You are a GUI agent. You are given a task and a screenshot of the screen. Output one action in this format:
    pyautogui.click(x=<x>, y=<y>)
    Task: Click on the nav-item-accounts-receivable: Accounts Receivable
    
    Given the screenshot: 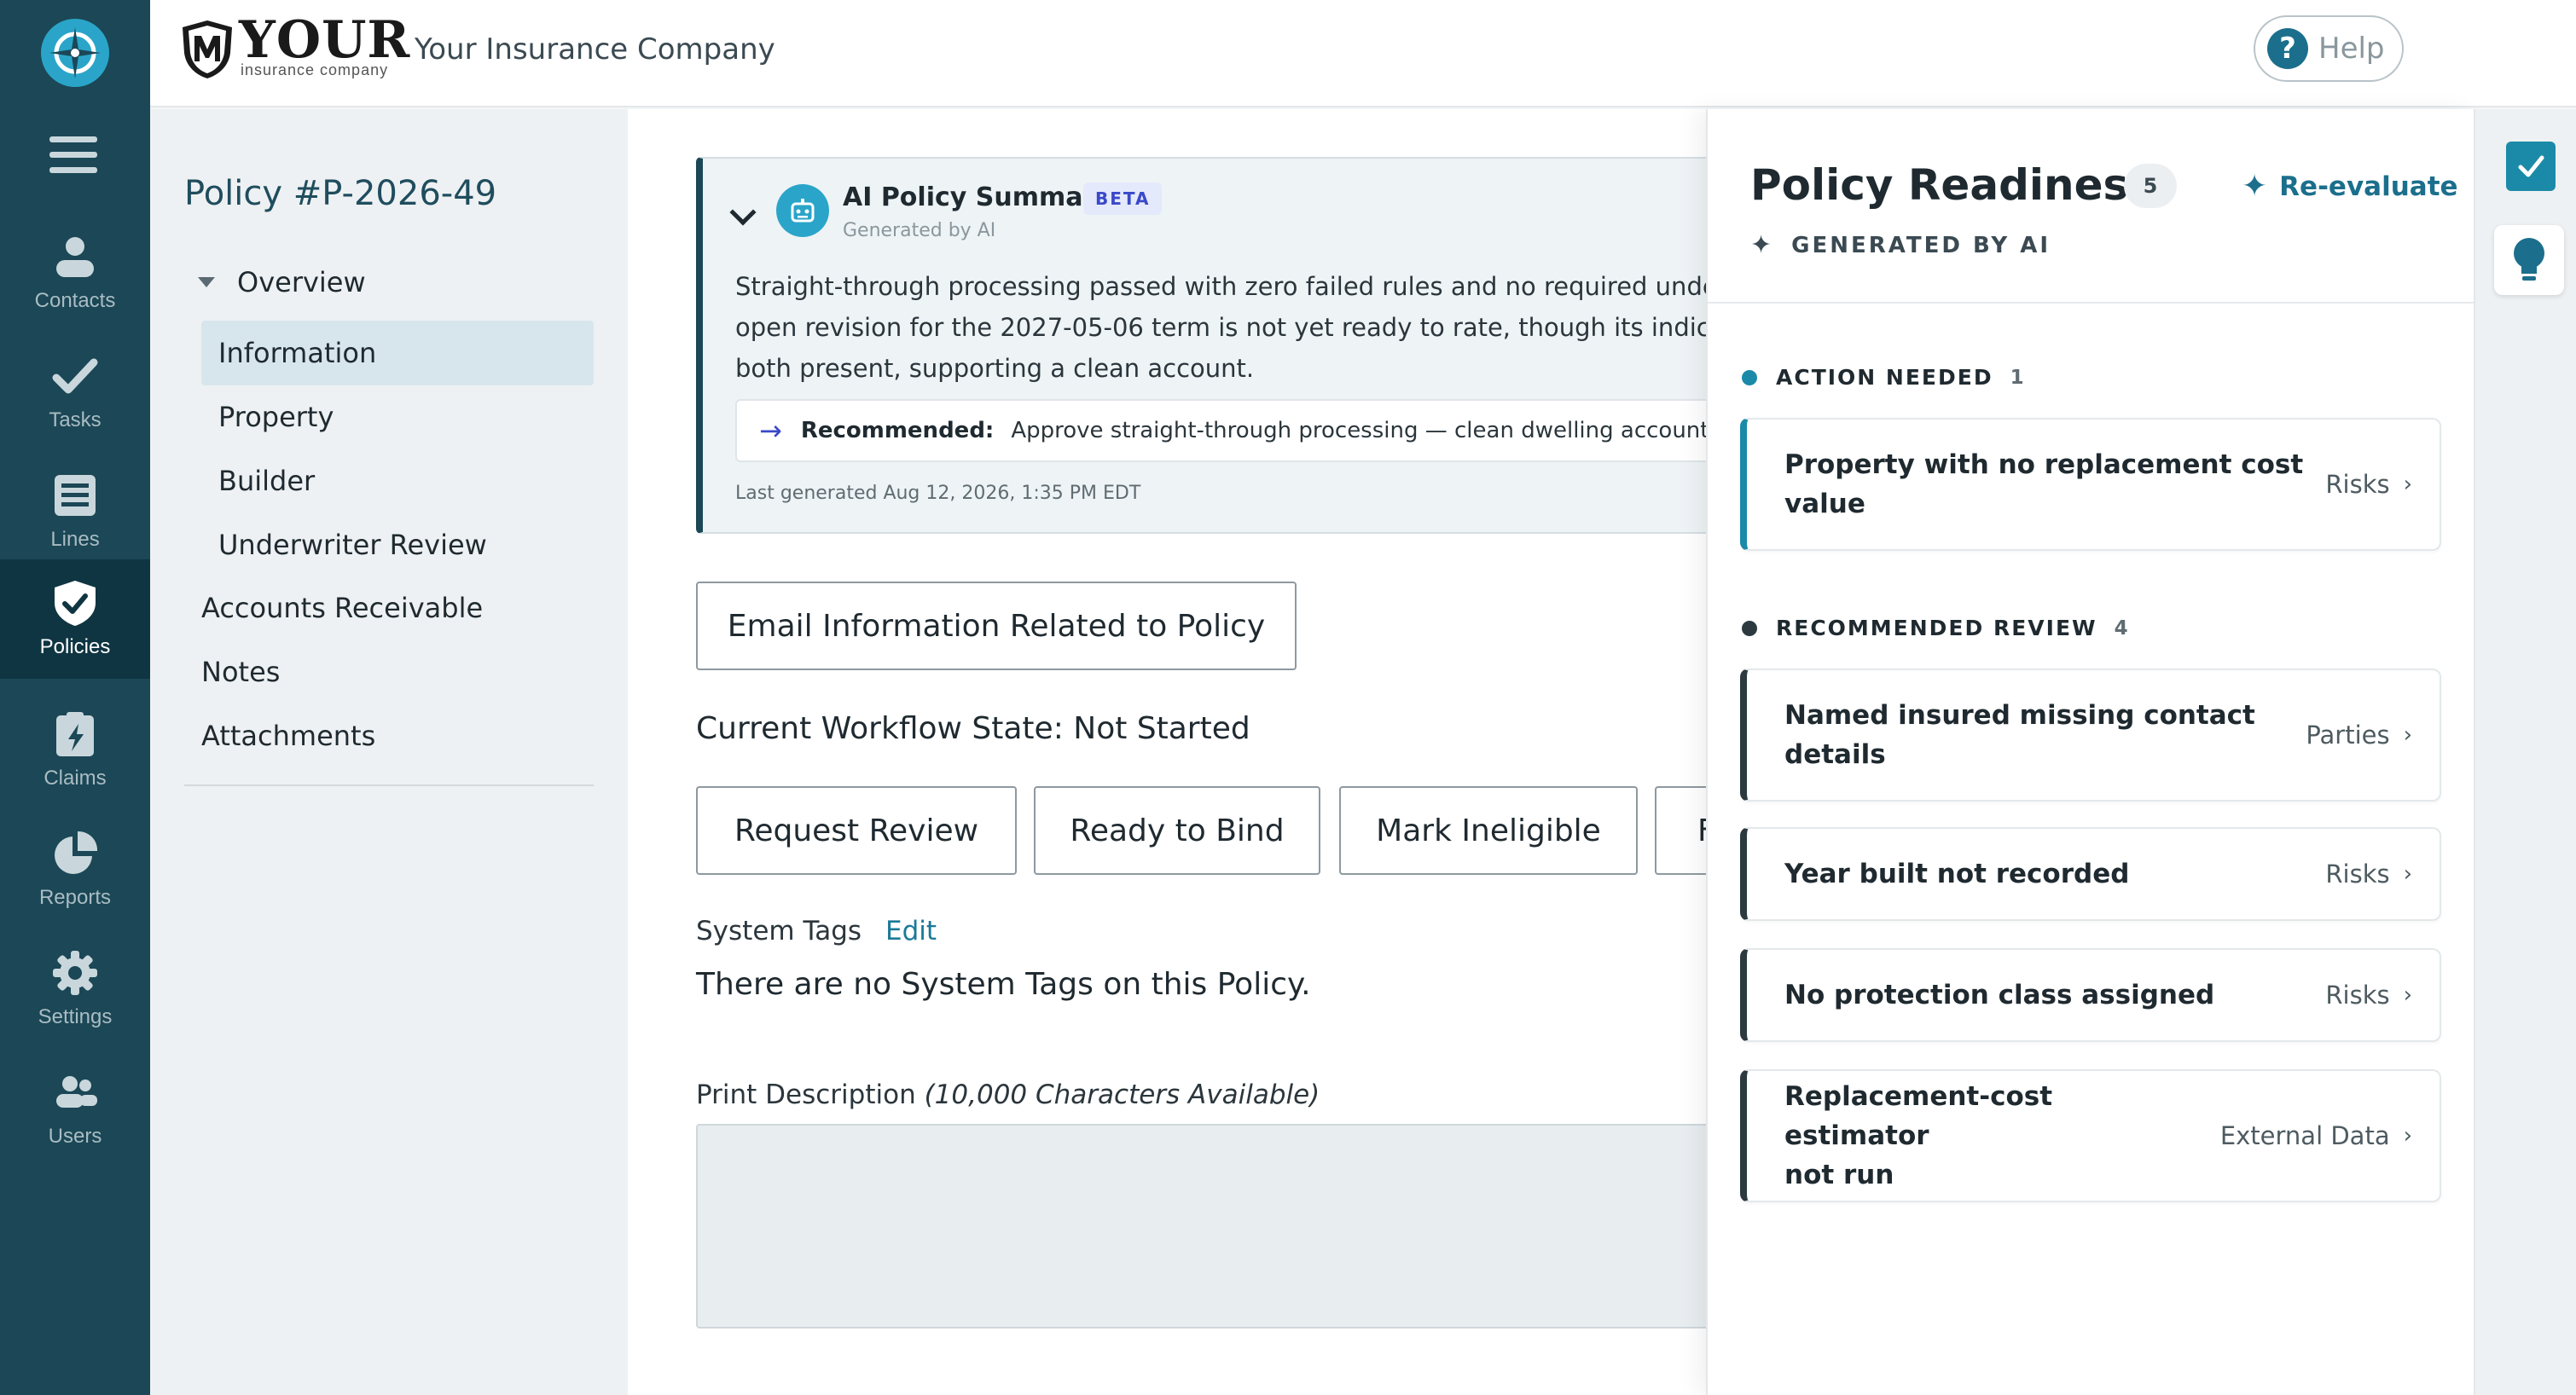 What is the action you would take?
    pyautogui.click(x=342, y=608)
    